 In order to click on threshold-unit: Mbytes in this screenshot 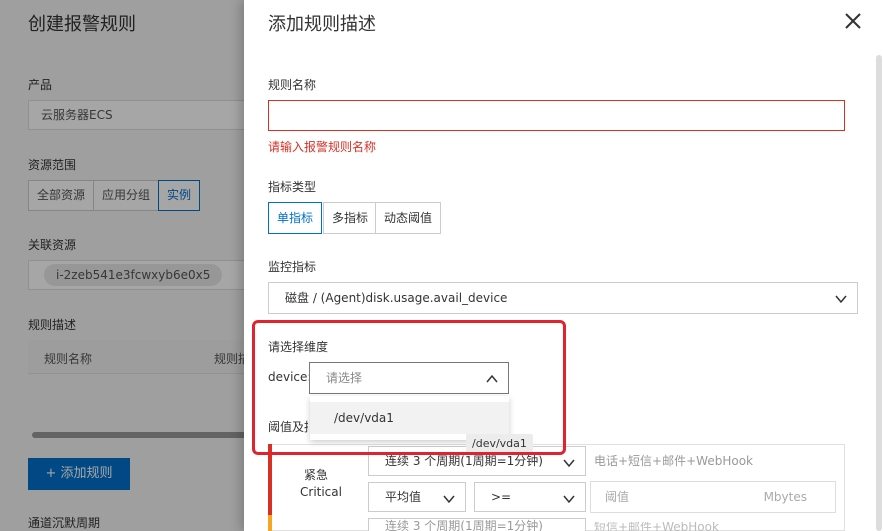, I will do `click(785, 497)`.